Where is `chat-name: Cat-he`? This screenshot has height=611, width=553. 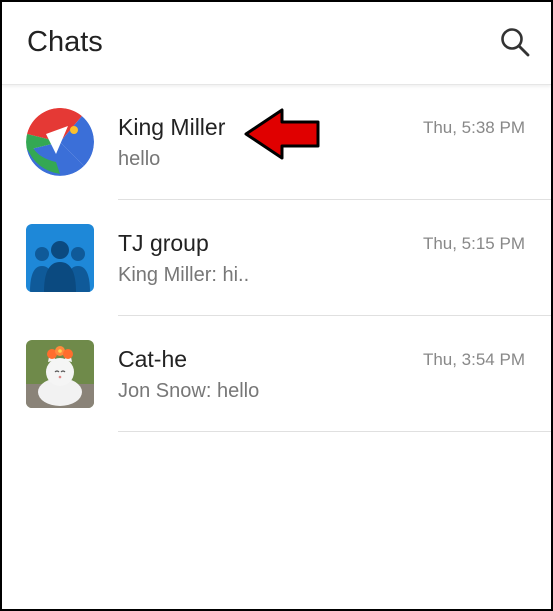 chat-name: Cat-he is located at coordinates (153, 359).